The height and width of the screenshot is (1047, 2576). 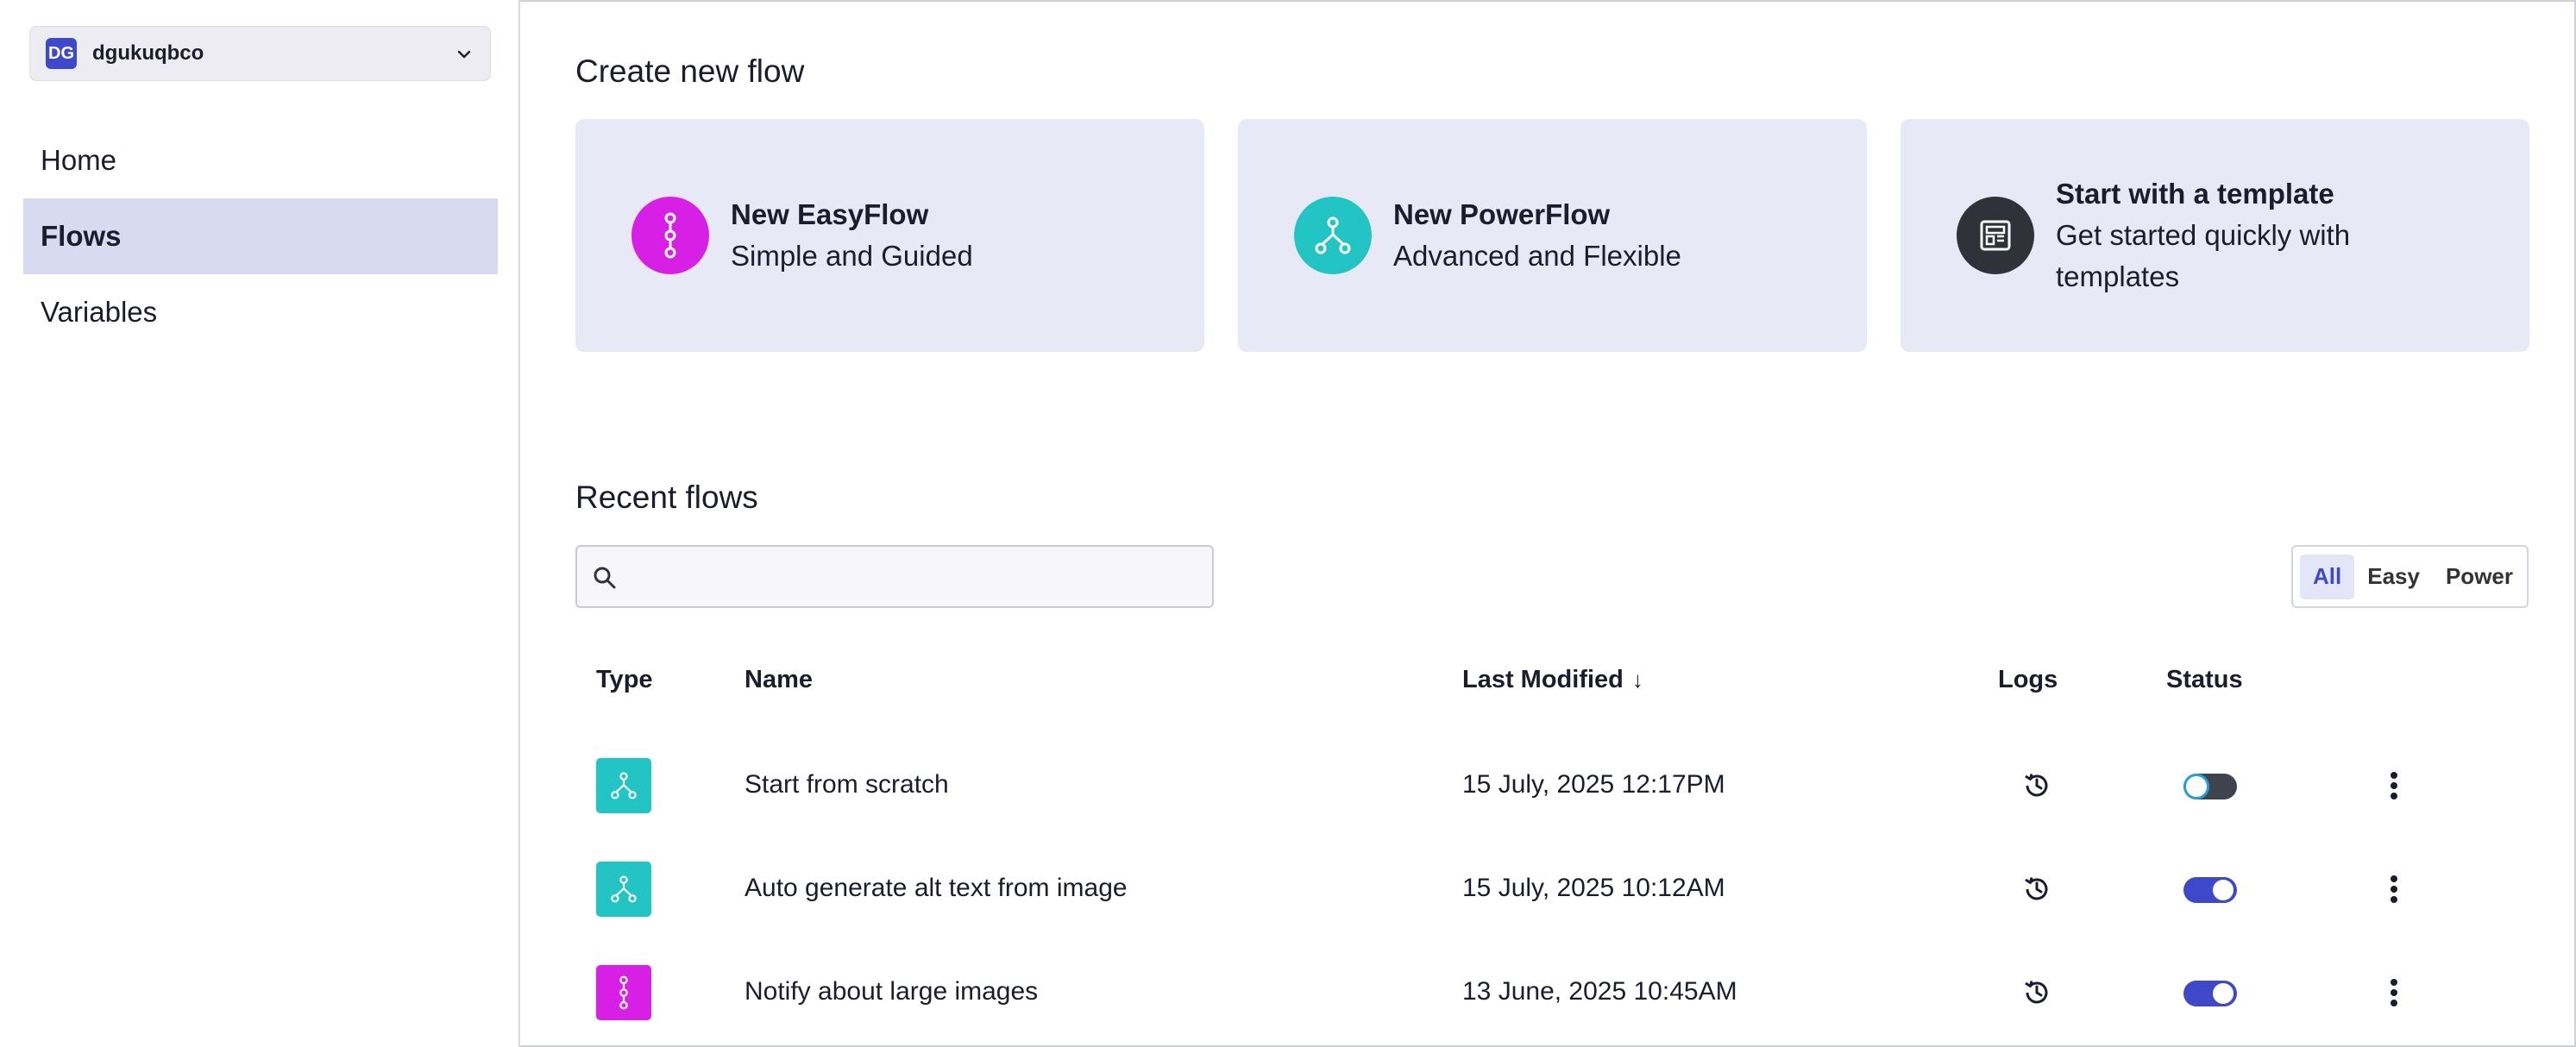 What do you see at coordinates (852, 256) in the screenshot?
I see `card-subtitle: Simple and Guided` at bounding box center [852, 256].